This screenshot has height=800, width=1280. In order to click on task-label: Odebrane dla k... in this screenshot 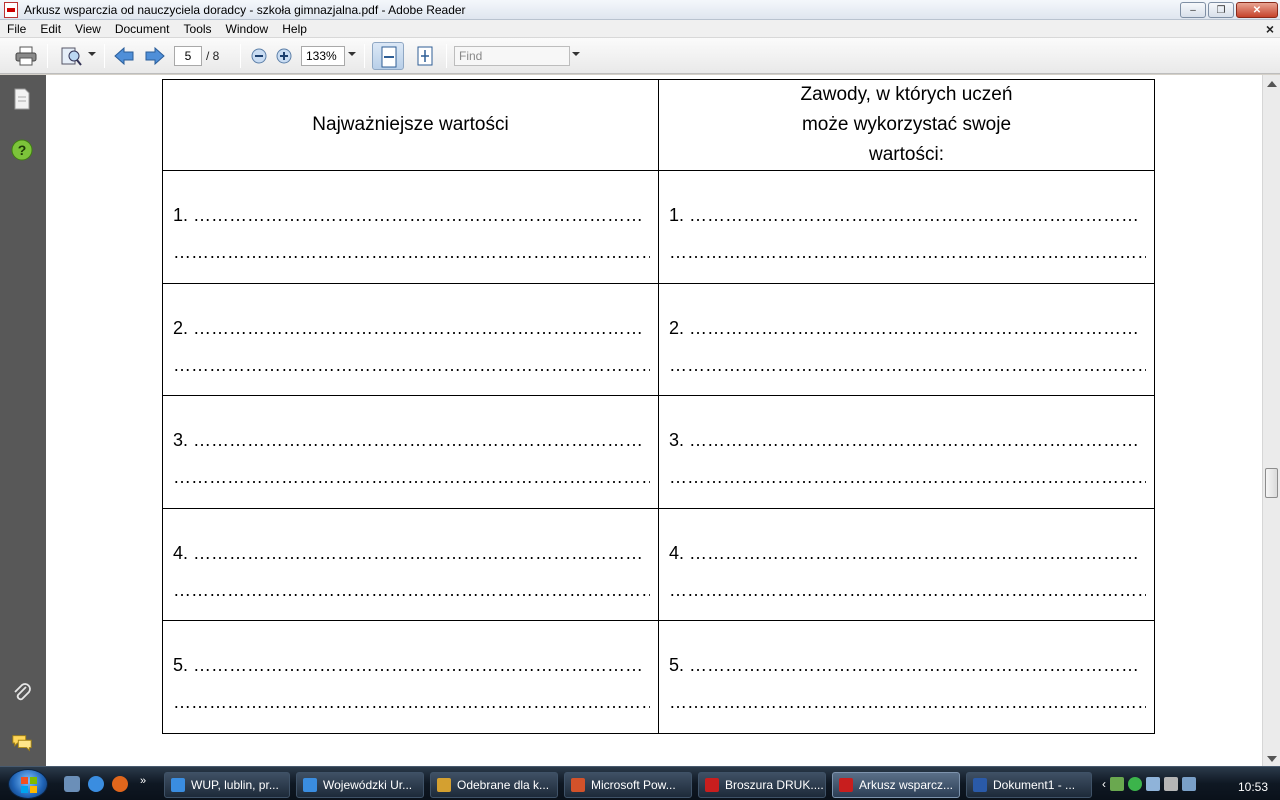, I will do `click(503, 785)`.